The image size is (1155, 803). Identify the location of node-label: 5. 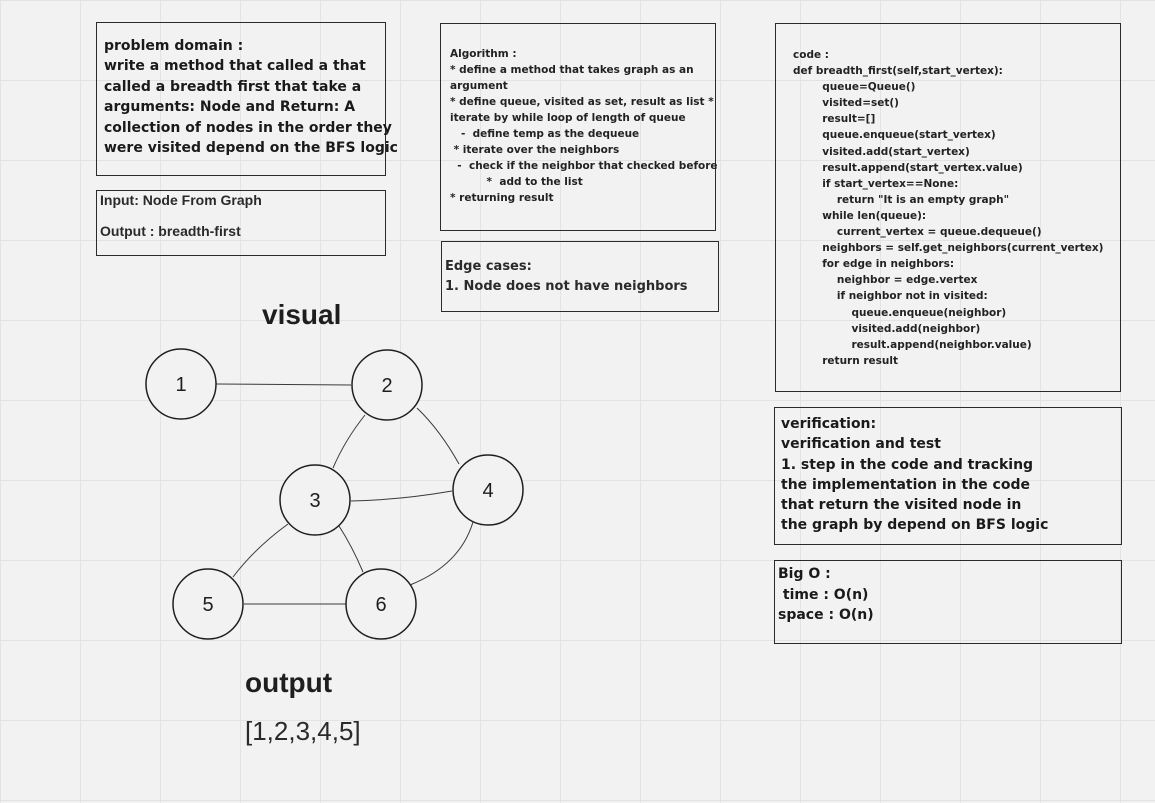
(207, 605).